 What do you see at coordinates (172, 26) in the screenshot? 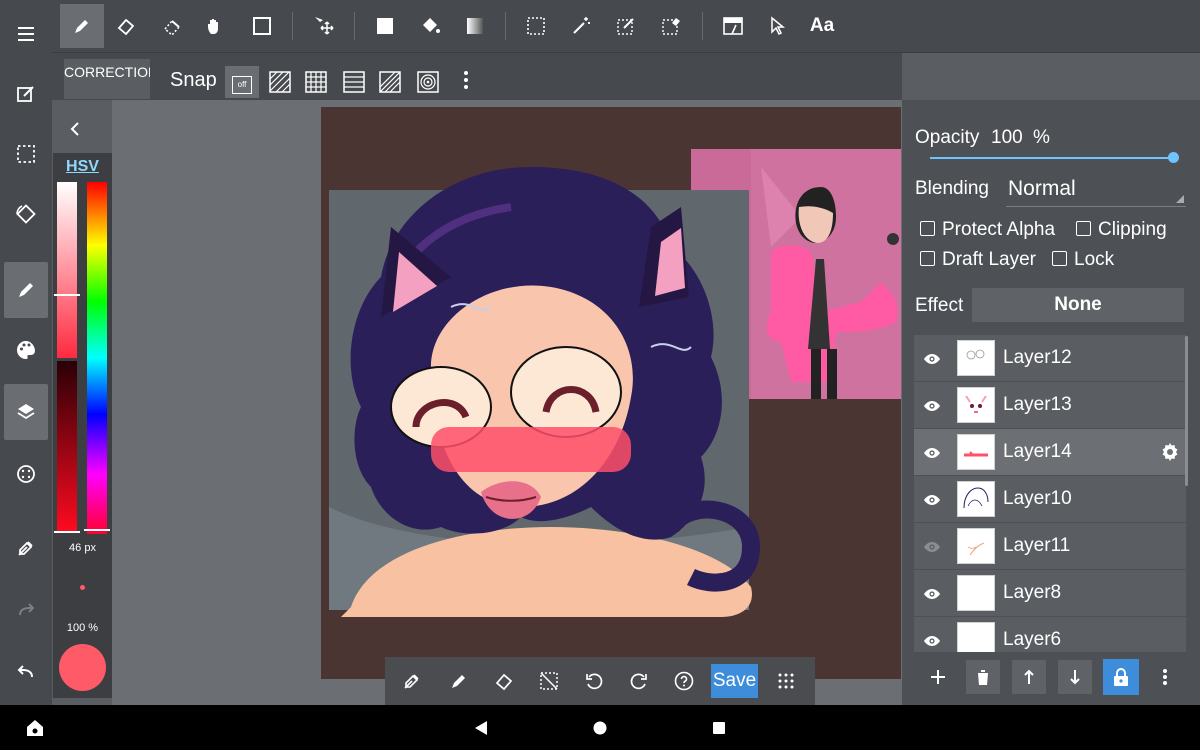
I see `blur-tool-icon` at bounding box center [172, 26].